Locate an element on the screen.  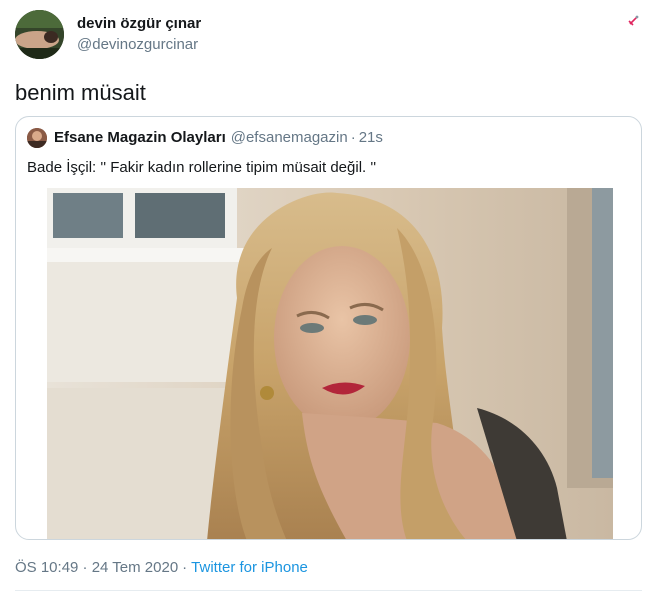
tweet-source-link: Twitter for iPhone is located at coordinates (249, 567).